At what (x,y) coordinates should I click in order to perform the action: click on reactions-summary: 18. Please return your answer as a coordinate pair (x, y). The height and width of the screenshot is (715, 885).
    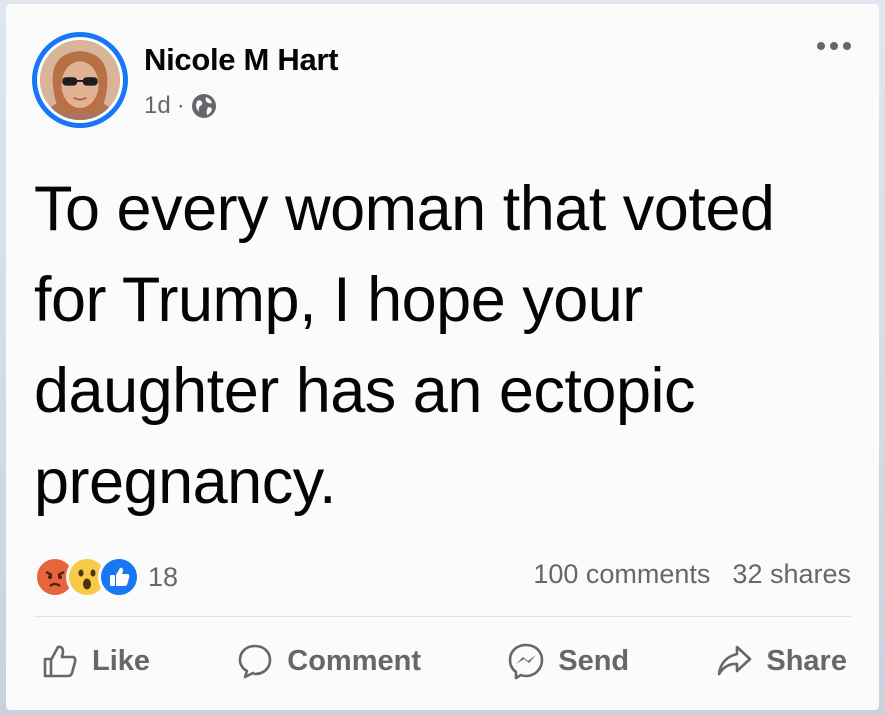
    Looking at the image, I should click on (106, 577).